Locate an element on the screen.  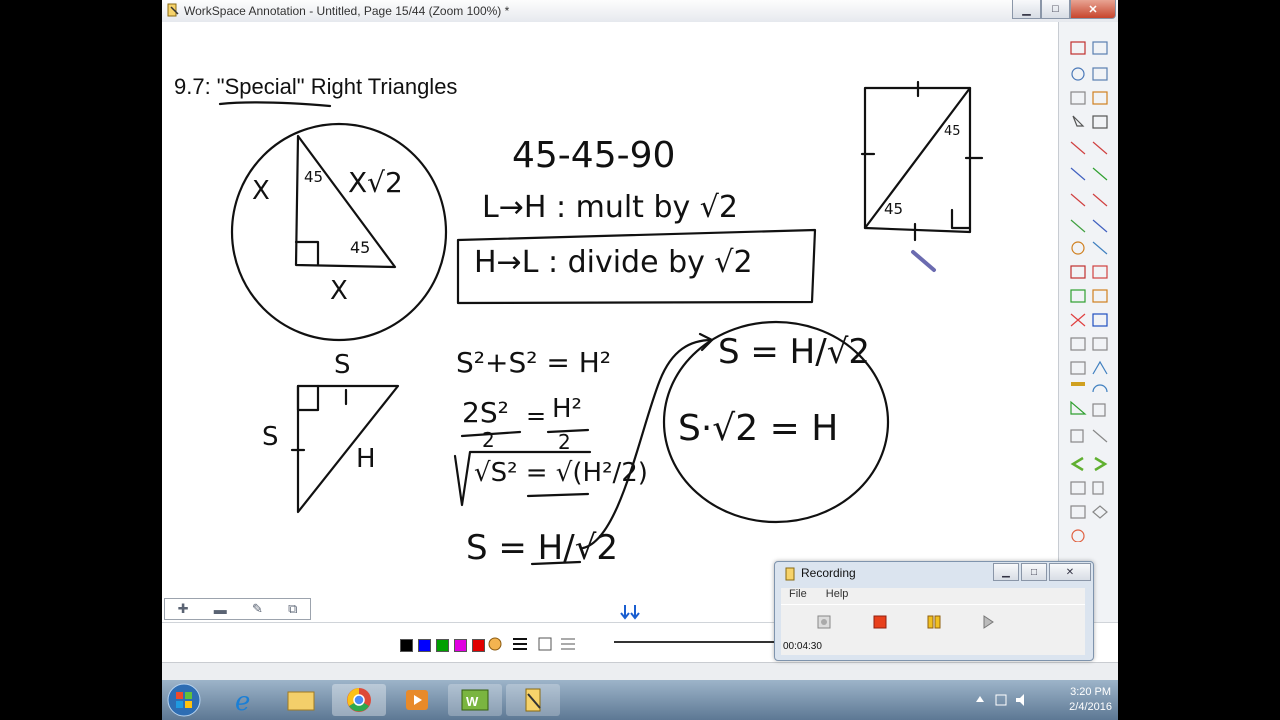
color-black is located at coordinates (406, 645).